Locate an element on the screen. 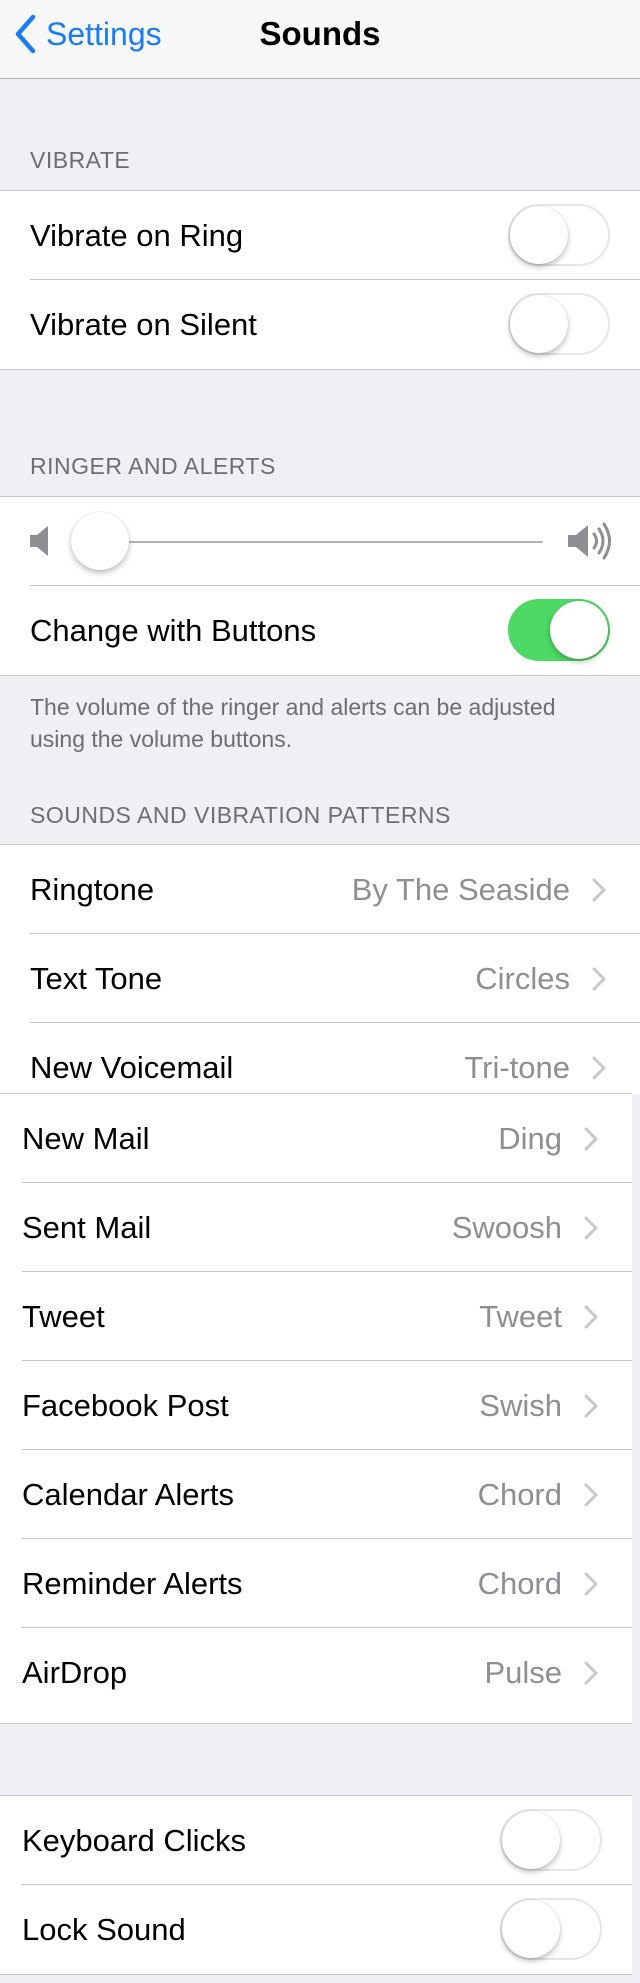 The width and height of the screenshot is (640, 1983). row-ringtone: Ringtone By The Seaside is located at coordinates (320, 889).